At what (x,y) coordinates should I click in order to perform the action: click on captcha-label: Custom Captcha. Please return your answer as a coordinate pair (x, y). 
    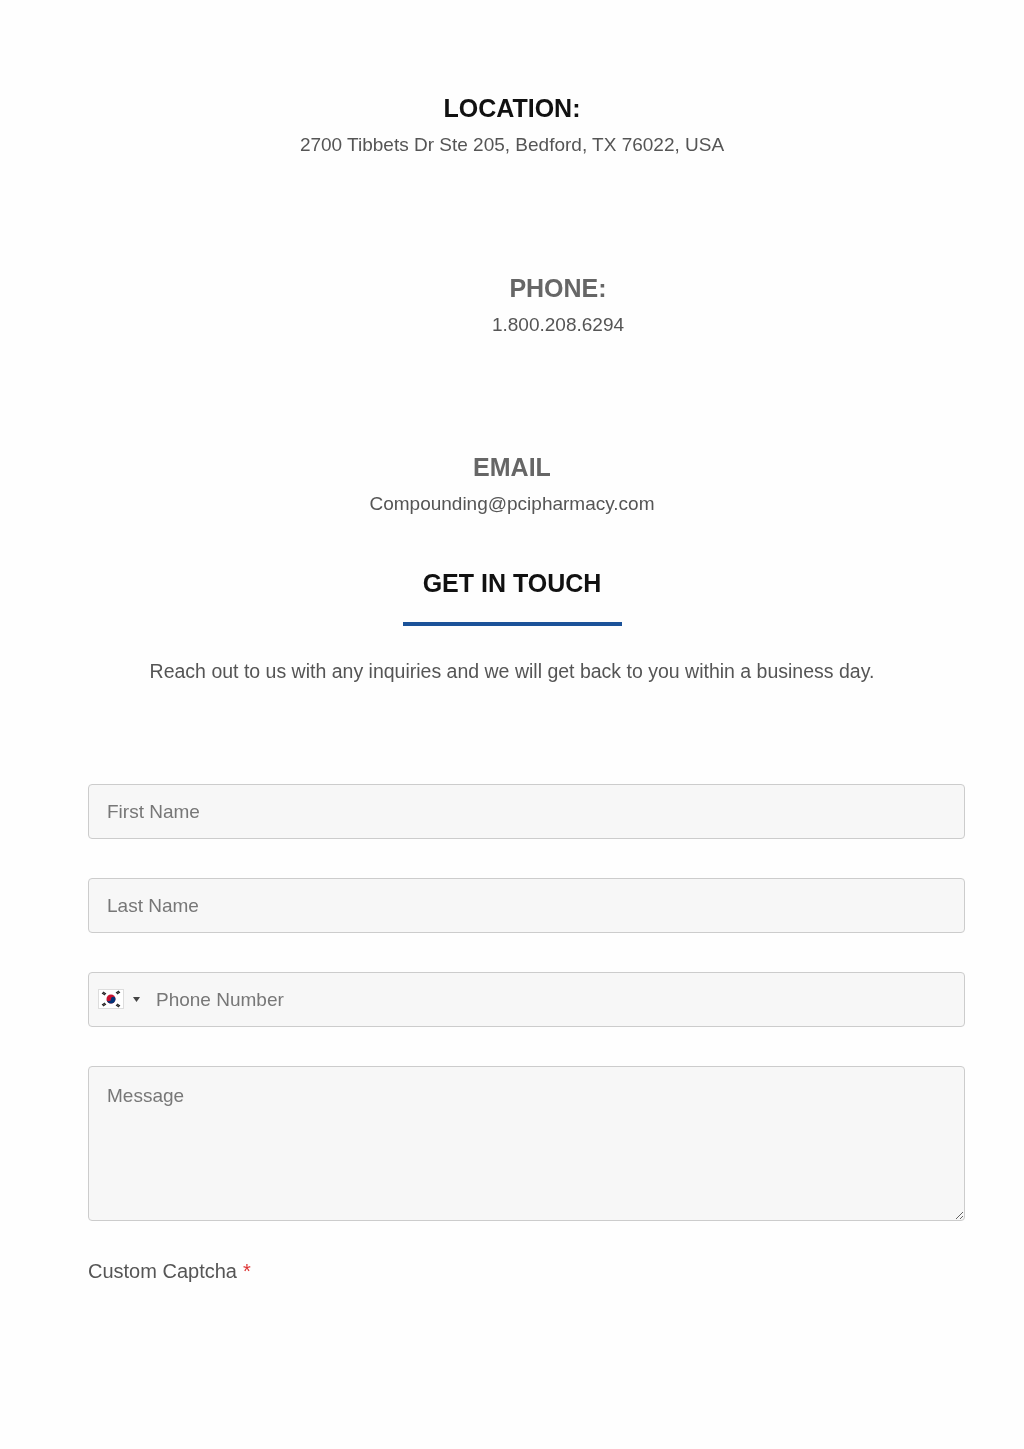
    Looking at the image, I should click on (162, 1271).